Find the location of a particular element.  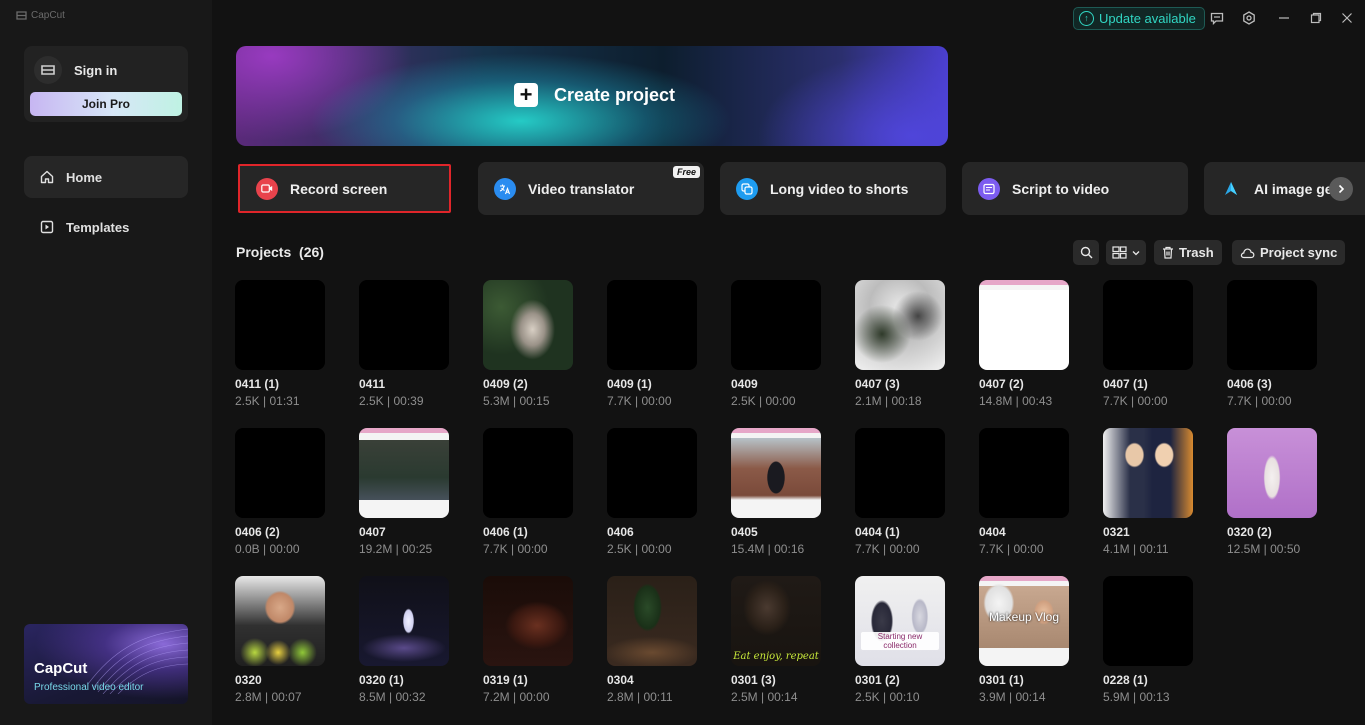

projects-title: Projects (26) is located at coordinates (280, 252).